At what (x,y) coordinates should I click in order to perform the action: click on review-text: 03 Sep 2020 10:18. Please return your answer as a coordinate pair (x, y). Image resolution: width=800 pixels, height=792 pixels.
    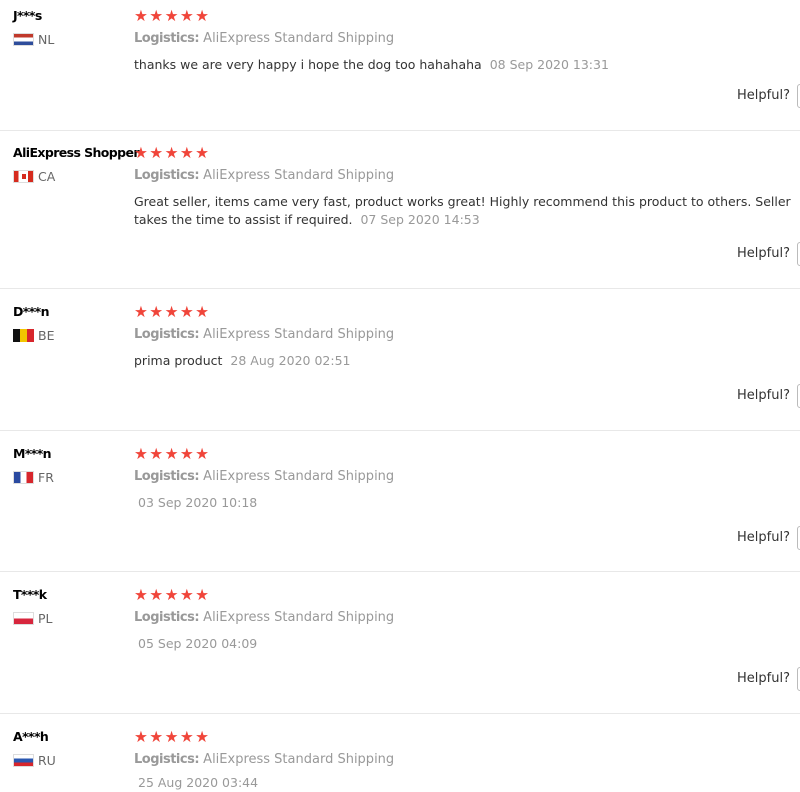
    Looking at the image, I should click on (469, 503).